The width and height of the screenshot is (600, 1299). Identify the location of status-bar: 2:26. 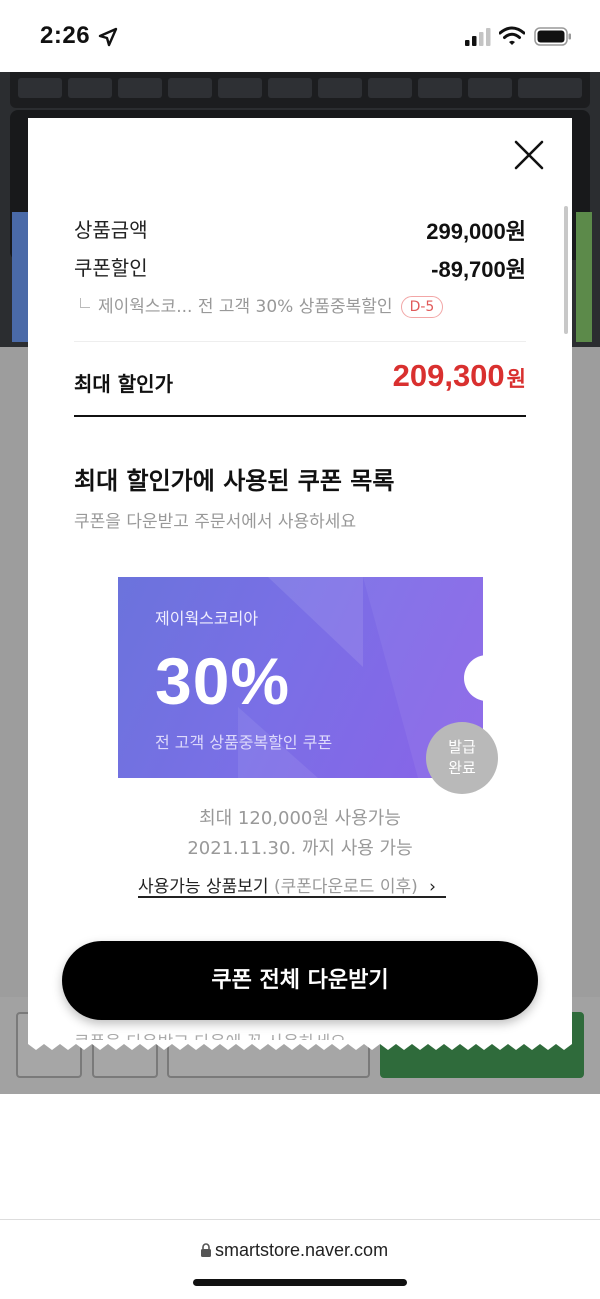
(300, 36).